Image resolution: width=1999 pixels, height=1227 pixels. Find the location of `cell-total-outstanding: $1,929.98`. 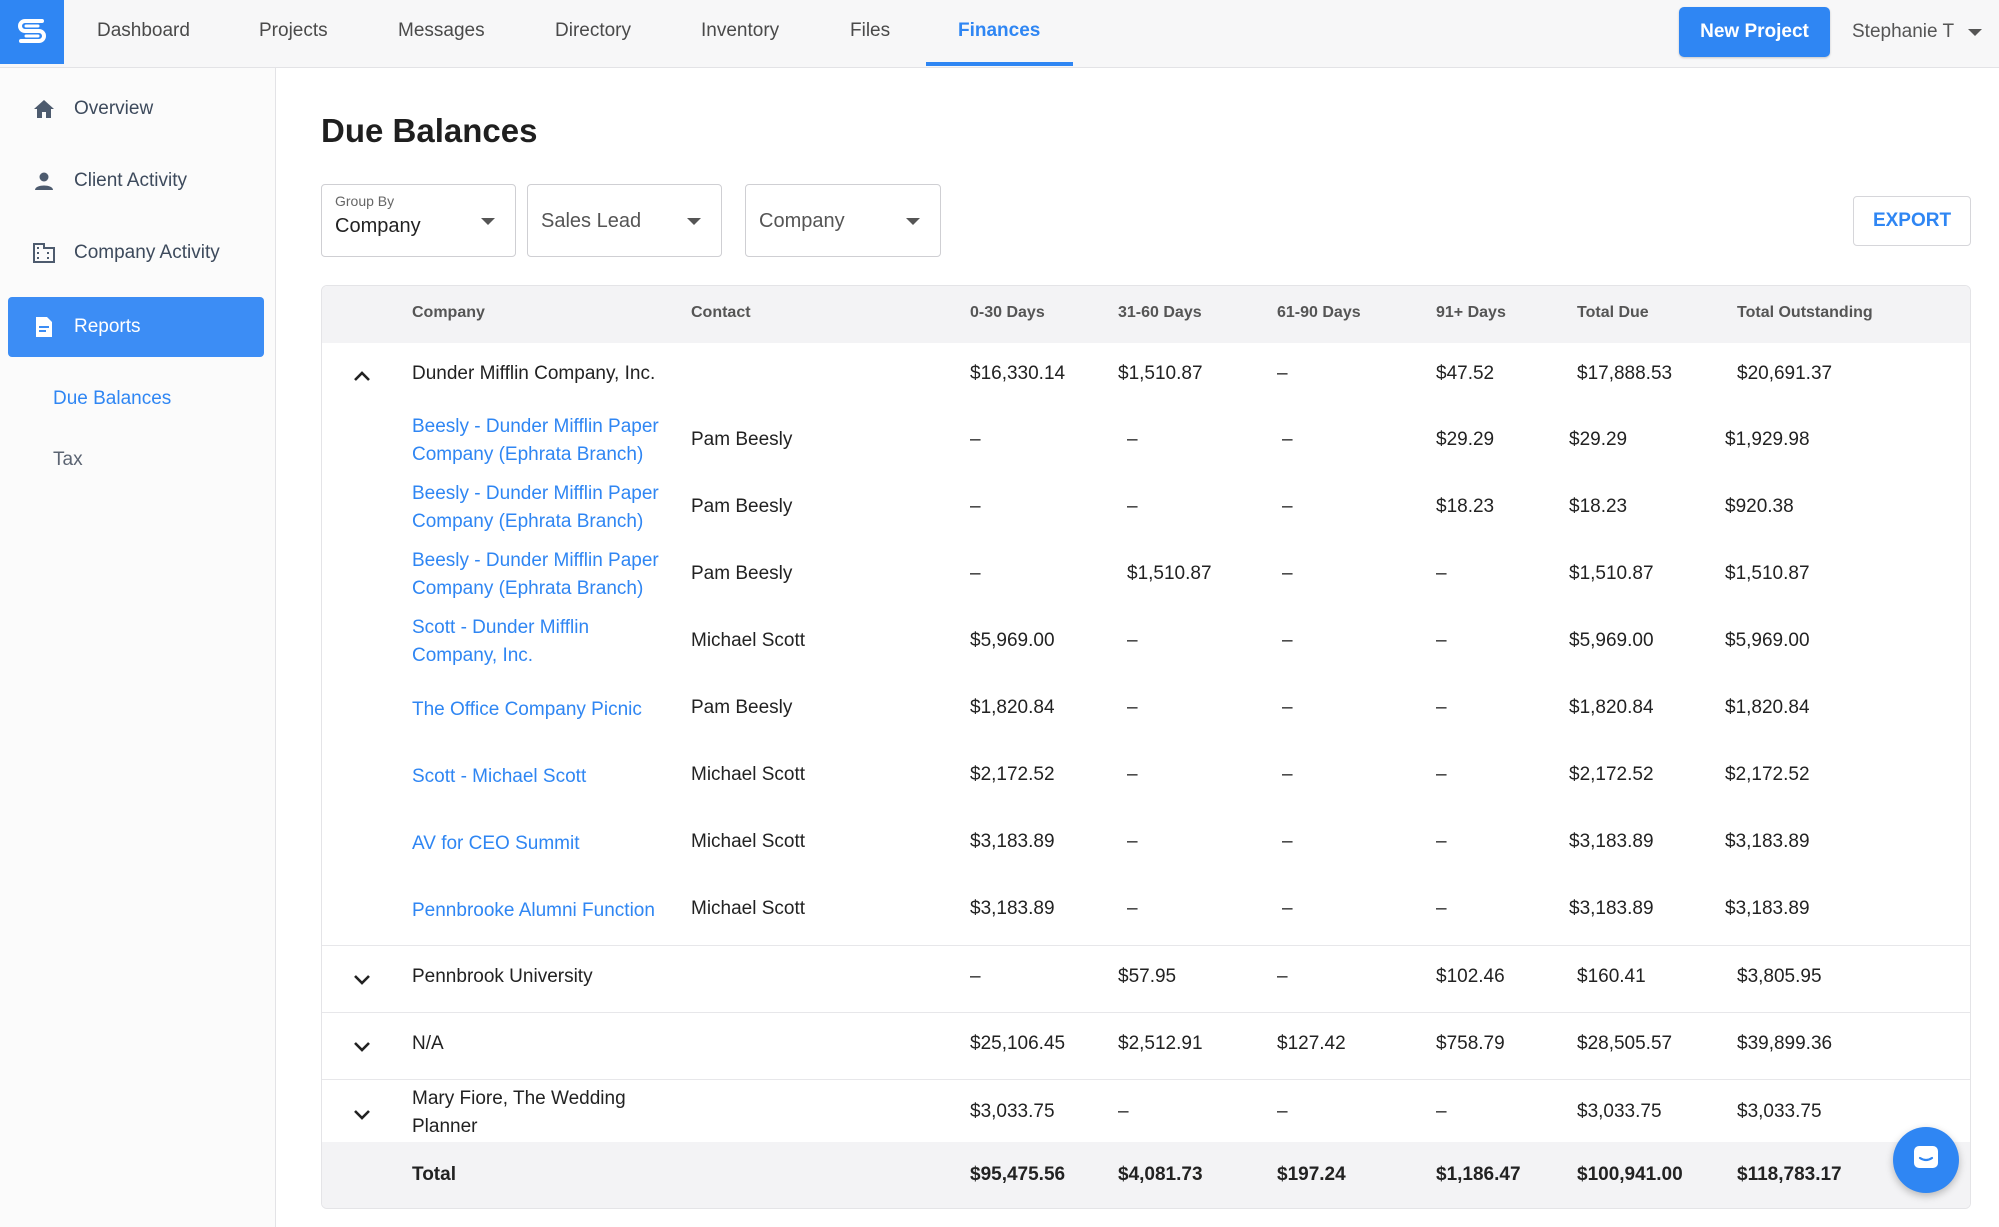

cell-total-outstanding: $1,929.98 is located at coordinates (1767, 439).